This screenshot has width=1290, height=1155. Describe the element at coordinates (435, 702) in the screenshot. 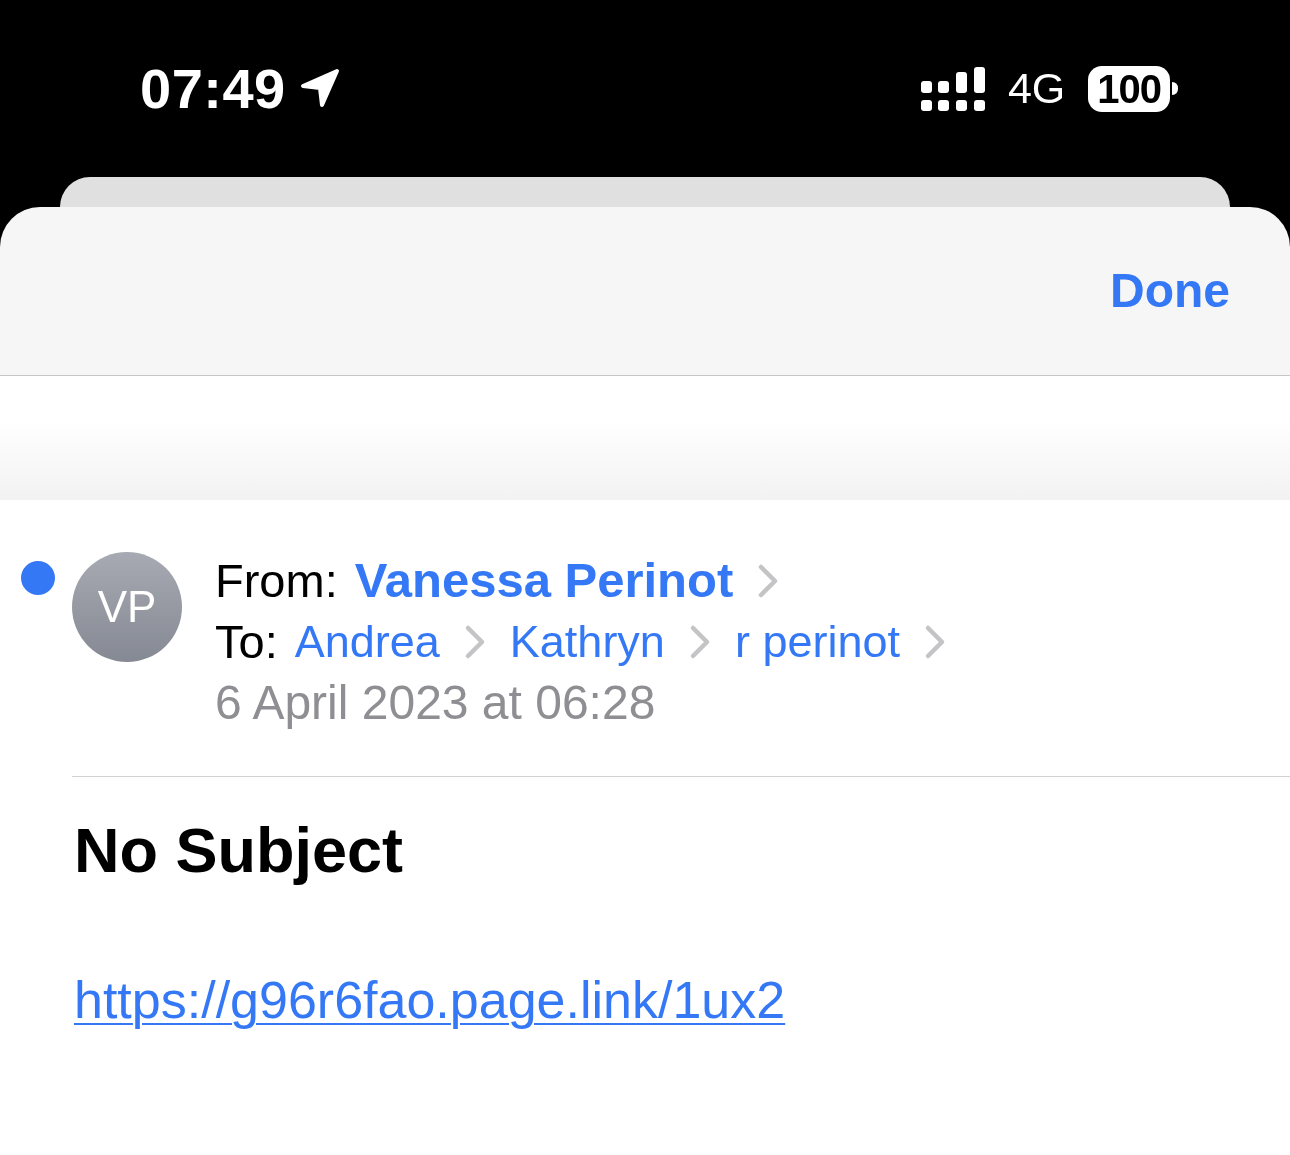

I see `message-date: 6 April 2023 at 06:28` at that location.